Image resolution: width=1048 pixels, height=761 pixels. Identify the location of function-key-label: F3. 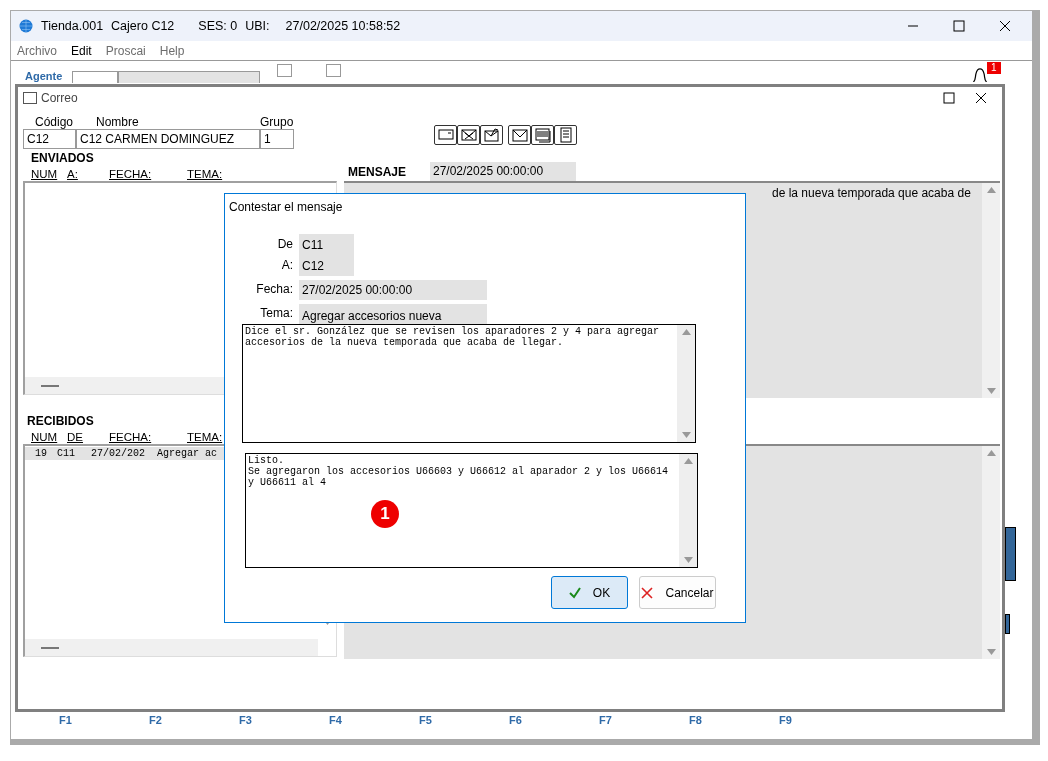
(284, 720).